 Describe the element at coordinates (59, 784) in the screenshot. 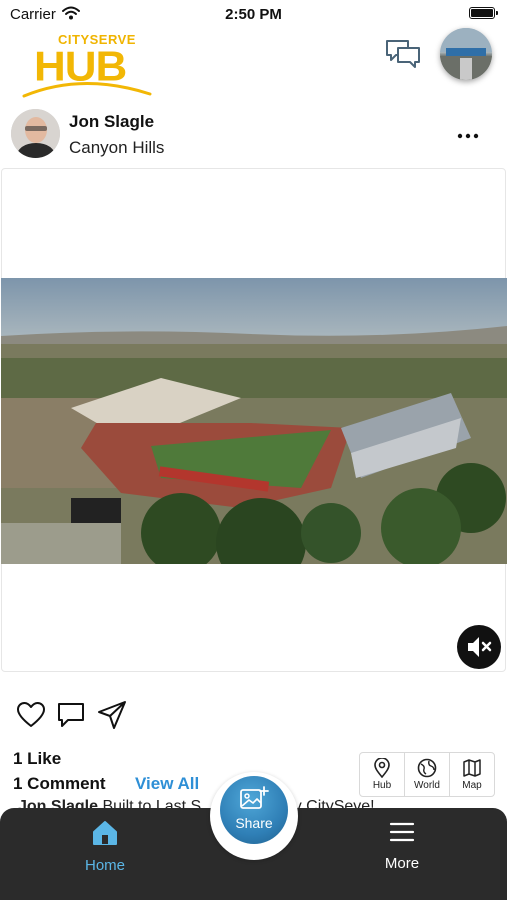

I see `comments-count: 1 Comment` at that location.